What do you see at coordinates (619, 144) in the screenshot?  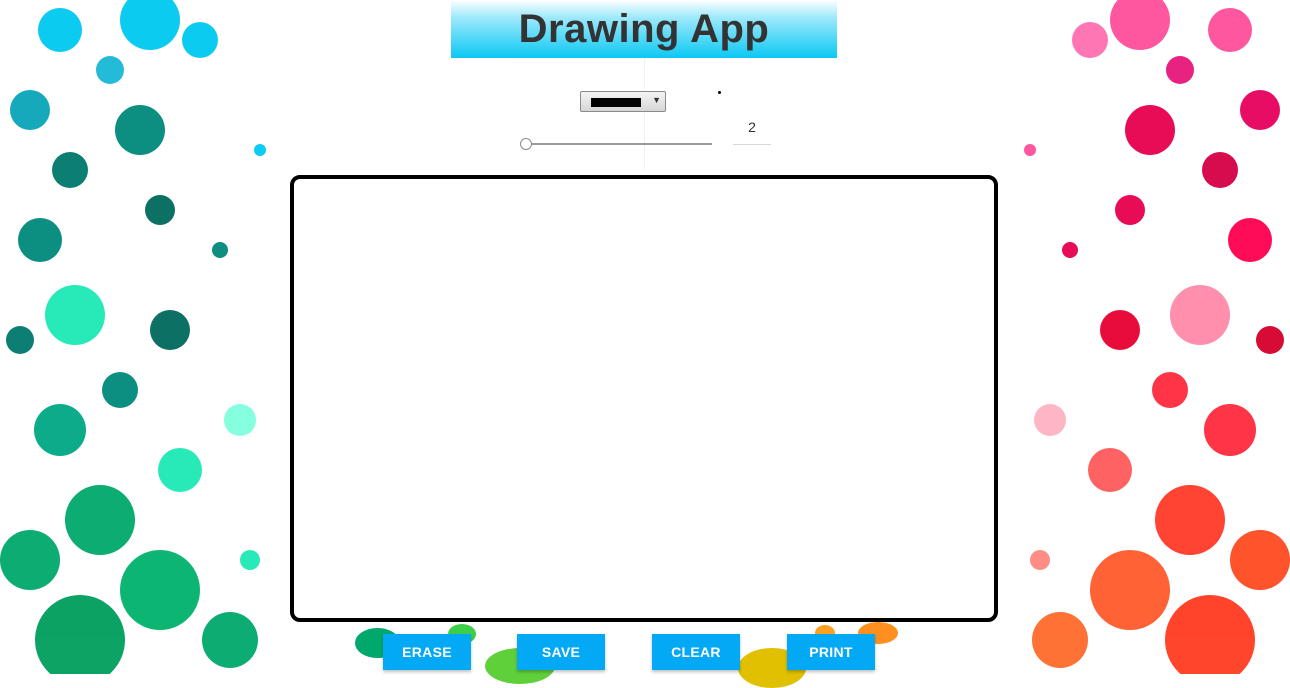 I see `slider-track` at bounding box center [619, 144].